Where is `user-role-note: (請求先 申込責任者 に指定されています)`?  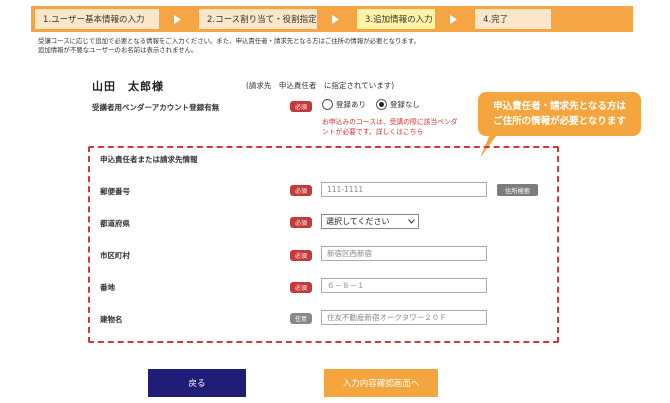
user-role-note: (請求先 申込責任者 に指定されています) is located at coordinates (320, 85).